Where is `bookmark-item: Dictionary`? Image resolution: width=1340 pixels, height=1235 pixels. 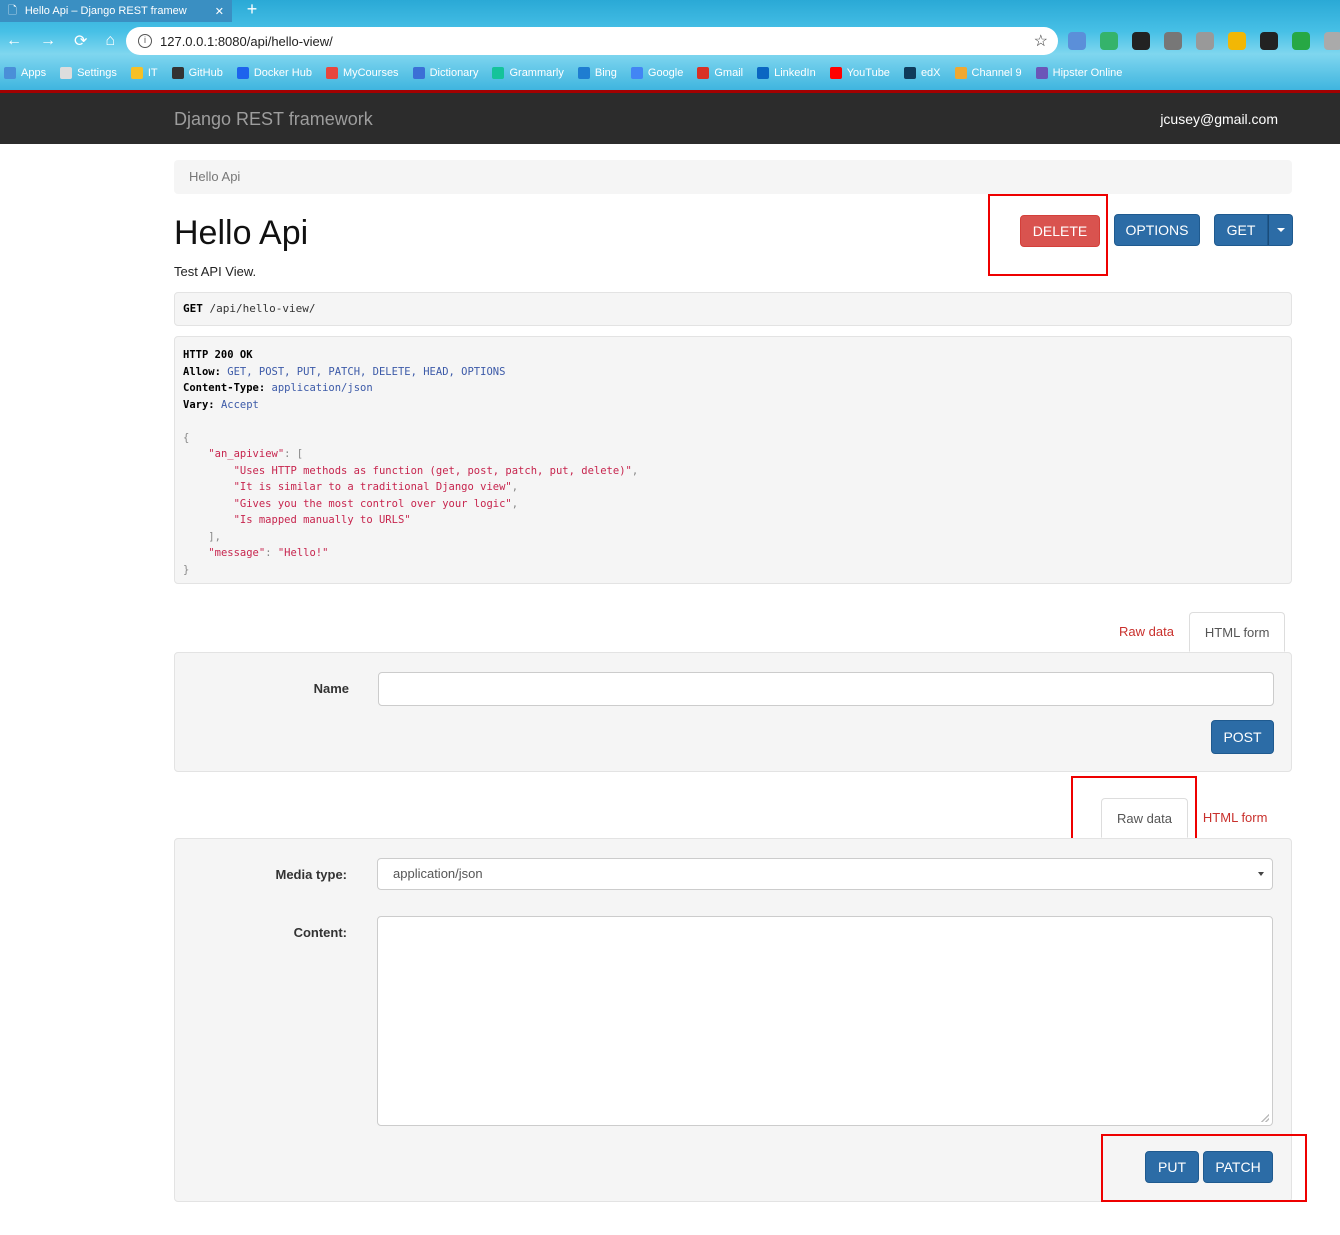
bookmark-item: Dictionary is located at coordinates (445, 73).